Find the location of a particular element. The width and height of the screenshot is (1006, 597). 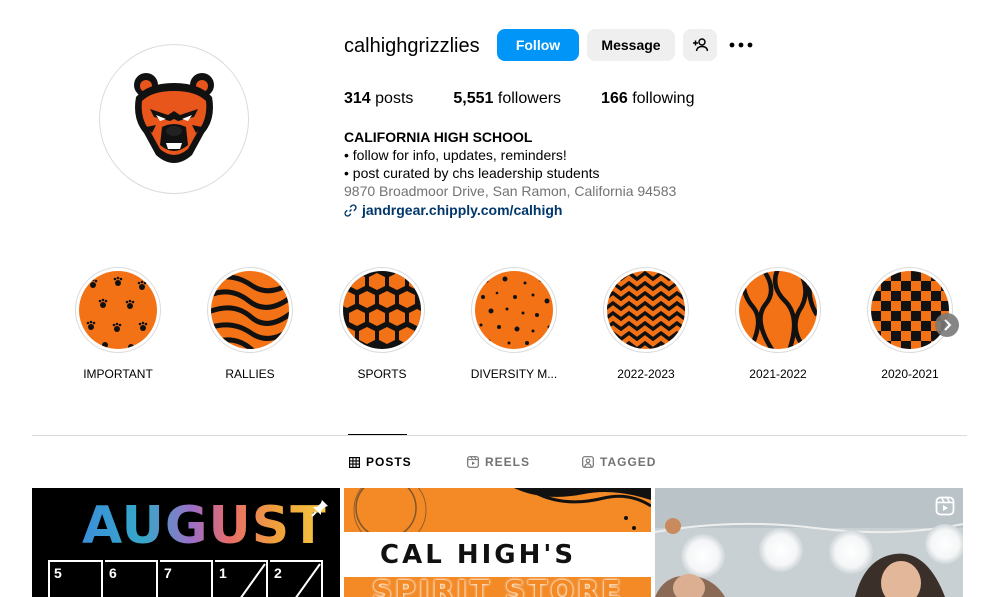

highlight-label: IMPORTANT is located at coordinates (118, 374).